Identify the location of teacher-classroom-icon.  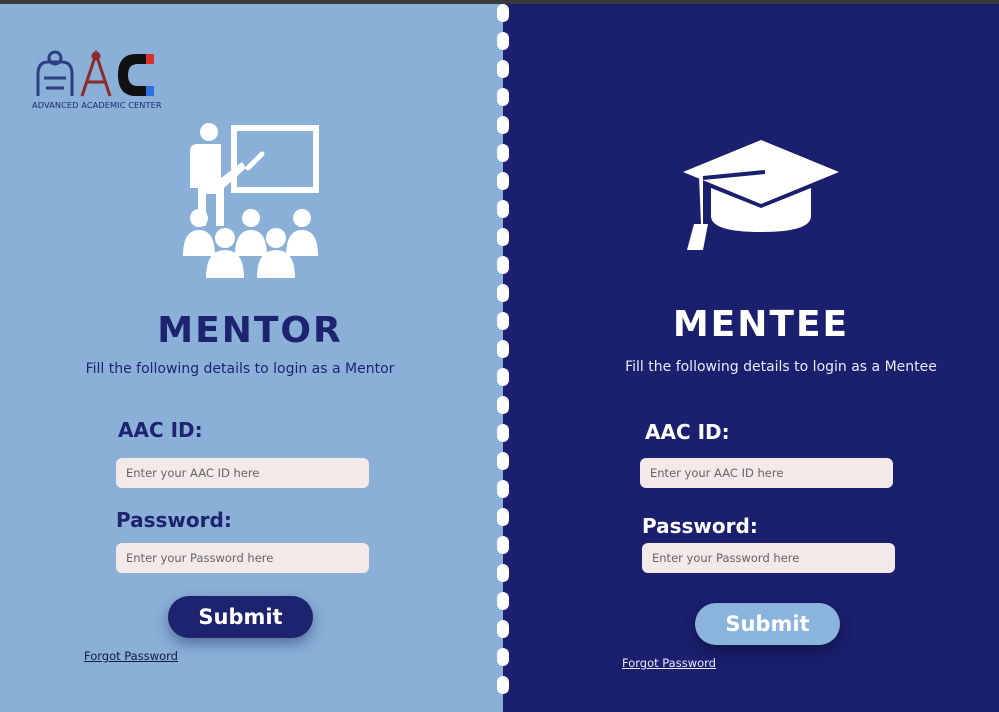
(251, 200).